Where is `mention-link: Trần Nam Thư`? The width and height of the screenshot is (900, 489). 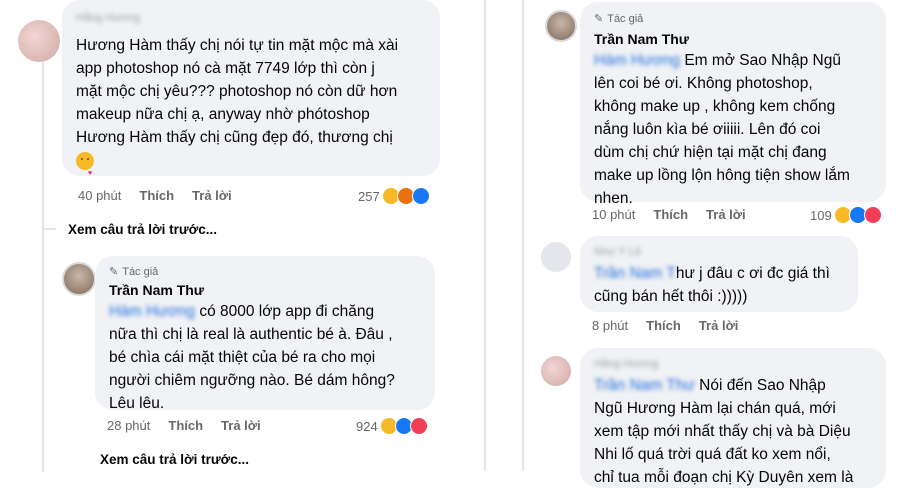 mention-link: Trần Nam Thư is located at coordinates (646, 385).